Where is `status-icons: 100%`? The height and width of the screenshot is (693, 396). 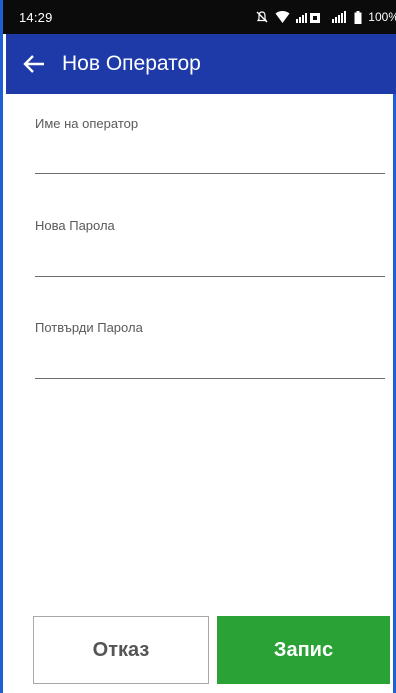
status-icons: 100% is located at coordinates (325, 17).